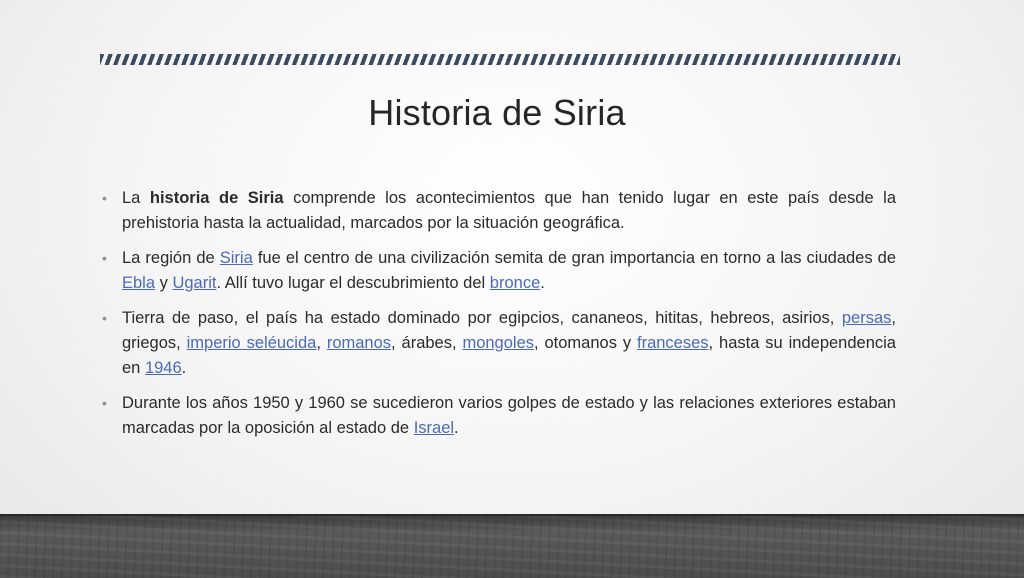  What do you see at coordinates (585, 343) in the screenshot?
I see `text: , otomanos y` at bounding box center [585, 343].